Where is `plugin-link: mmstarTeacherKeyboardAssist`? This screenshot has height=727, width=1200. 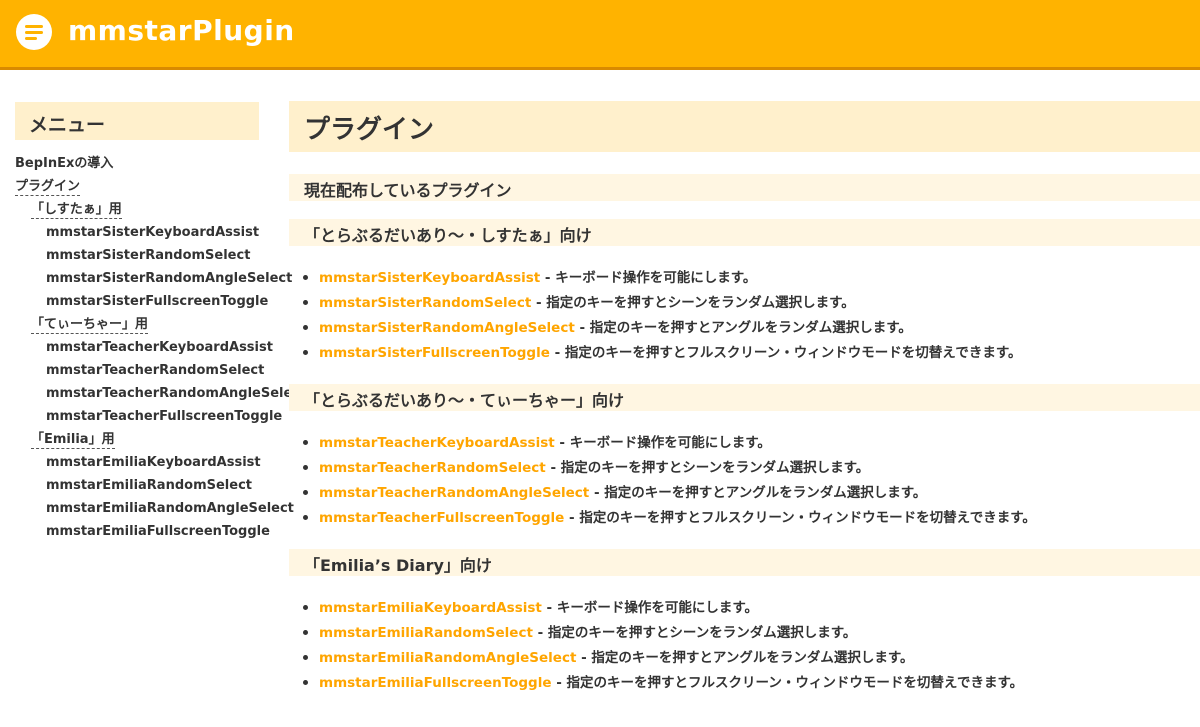 plugin-link: mmstarTeacherKeyboardAssist is located at coordinates (437, 443).